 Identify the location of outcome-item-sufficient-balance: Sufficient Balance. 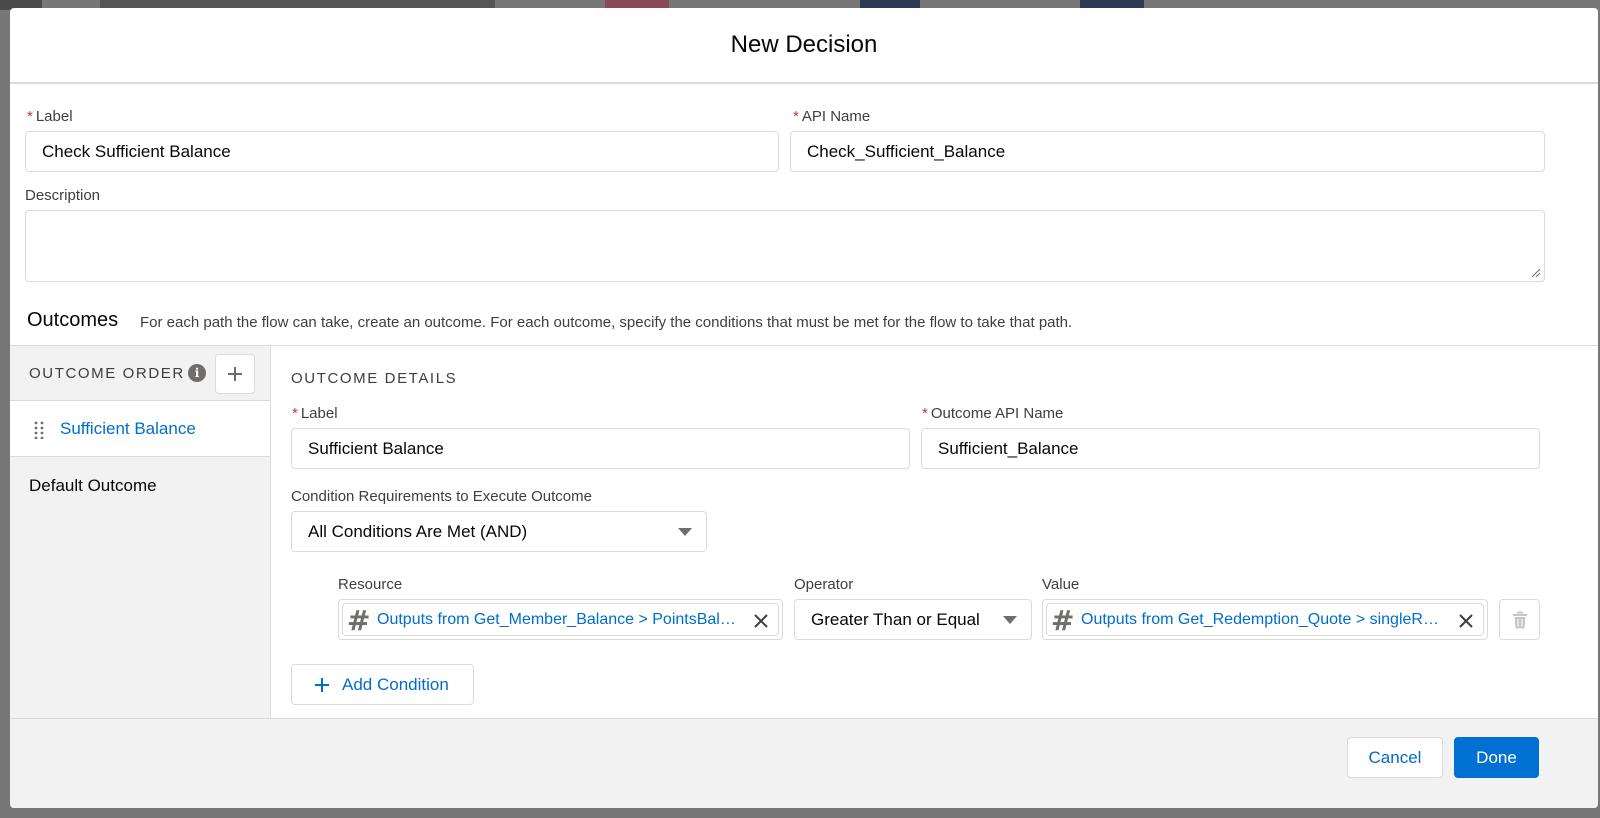
(140, 428).